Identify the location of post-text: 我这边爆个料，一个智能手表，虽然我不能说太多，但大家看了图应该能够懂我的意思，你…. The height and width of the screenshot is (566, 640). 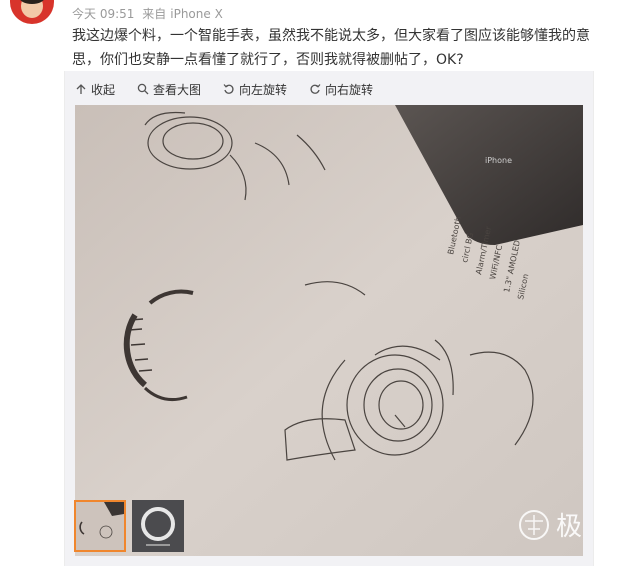
(331, 48).